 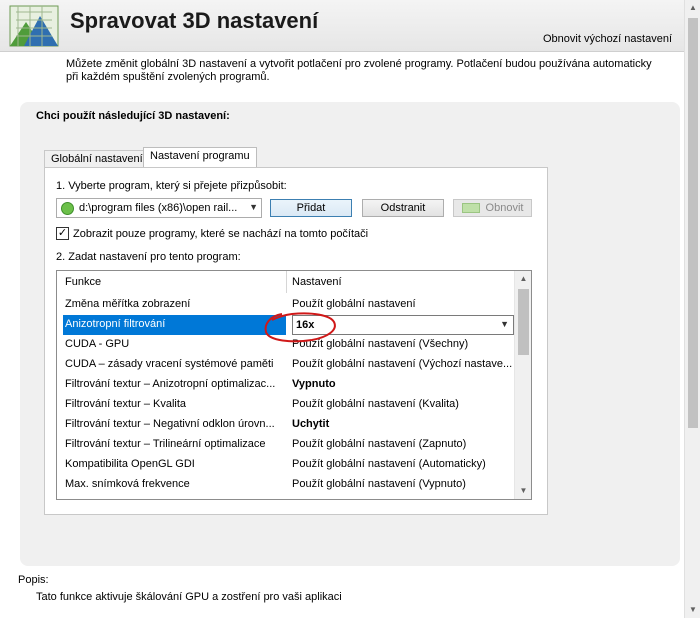 I want to click on column-header-feature: Funkce, so click(x=83, y=282).